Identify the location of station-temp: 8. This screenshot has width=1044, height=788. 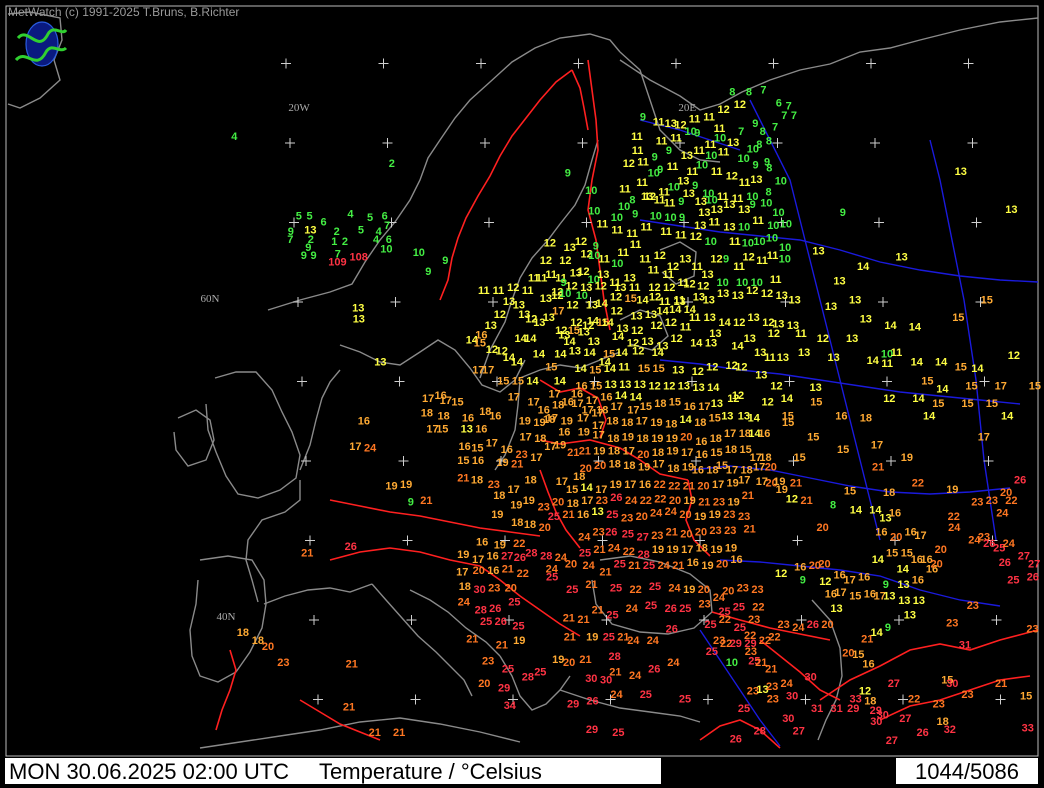
(632, 200).